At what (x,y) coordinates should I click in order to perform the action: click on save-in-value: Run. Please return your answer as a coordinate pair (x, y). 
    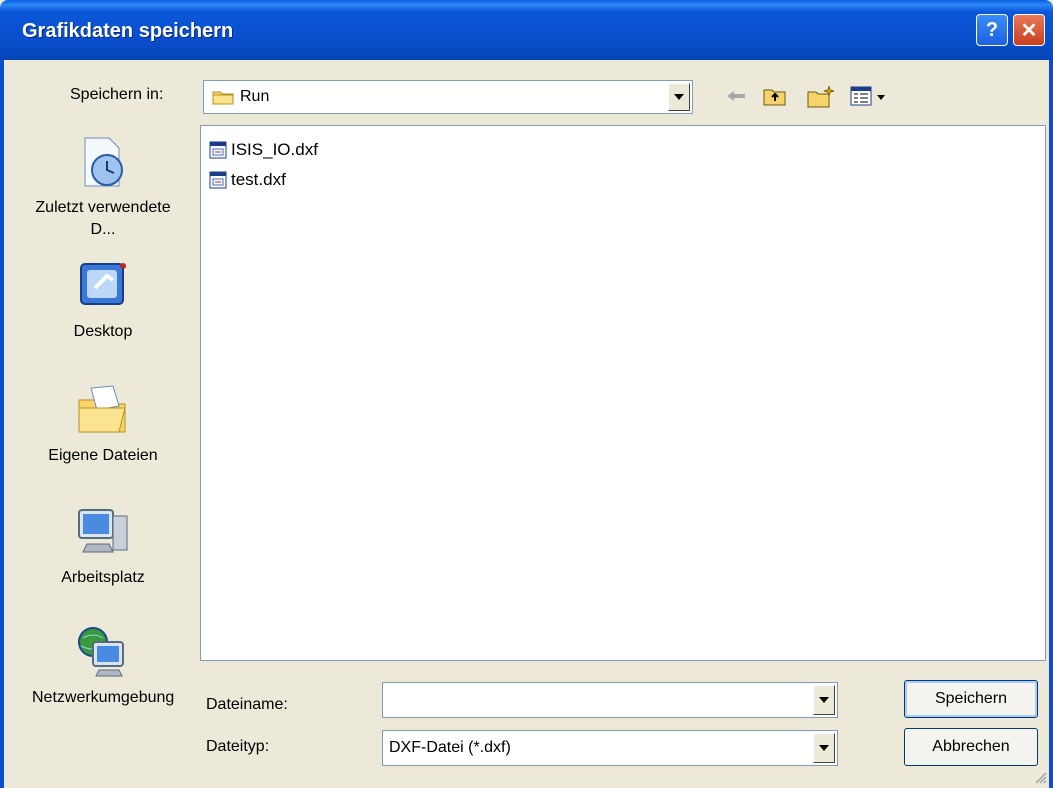
    Looking at the image, I should click on (255, 96).